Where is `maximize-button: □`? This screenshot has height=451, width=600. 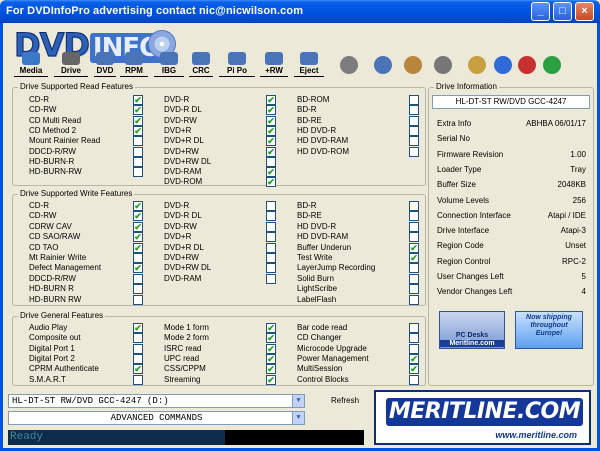 maximize-button: □ is located at coordinates (562, 11).